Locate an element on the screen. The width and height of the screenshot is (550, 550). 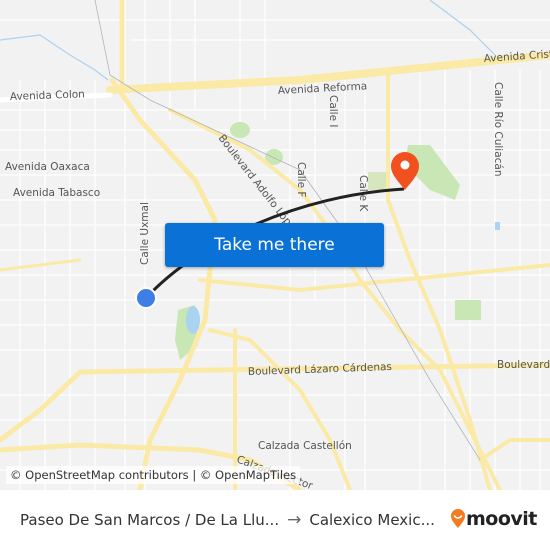
label-boulevard-lazaro: Boulevard Lázaro Cárdenas is located at coordinates (320, 369).